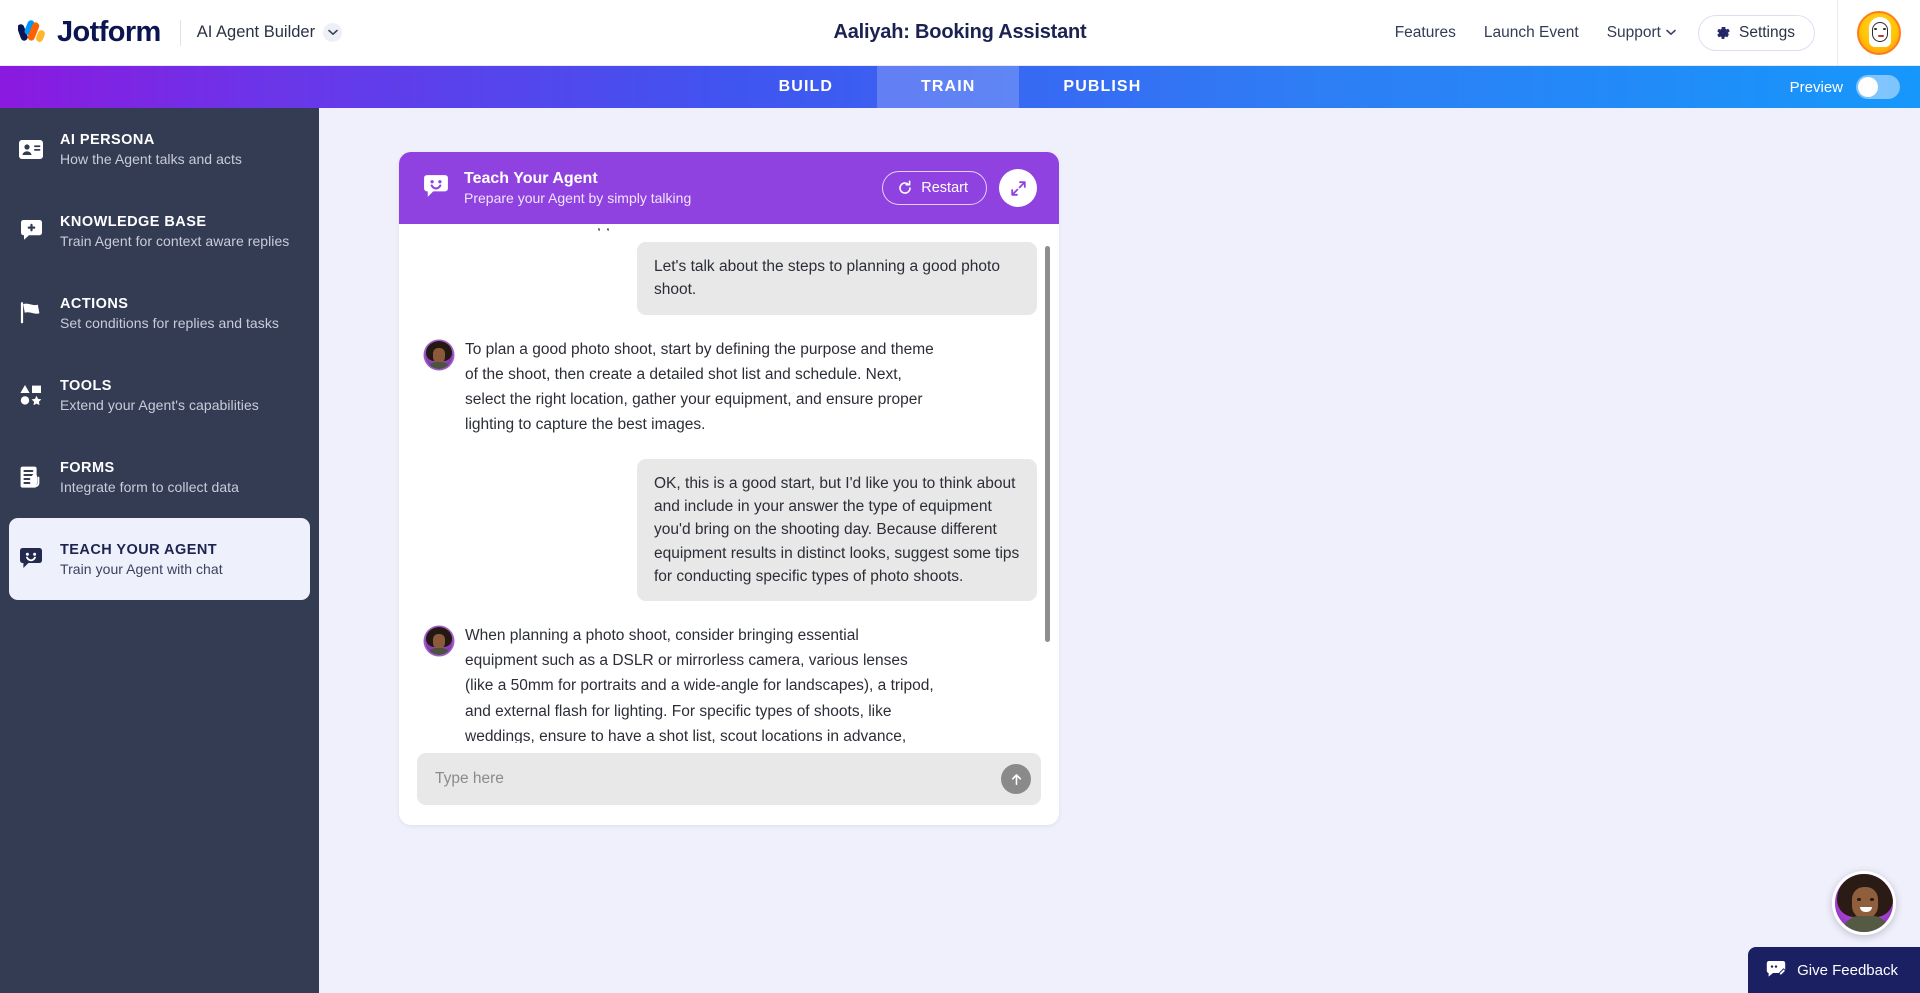 The image size is (1920, 993). What do you see at coordinates (159, 404) in the screenshot?
I see `sidebar-item-subtitle: Extend your Agent's capabilities` at bounding box center [159, 404].